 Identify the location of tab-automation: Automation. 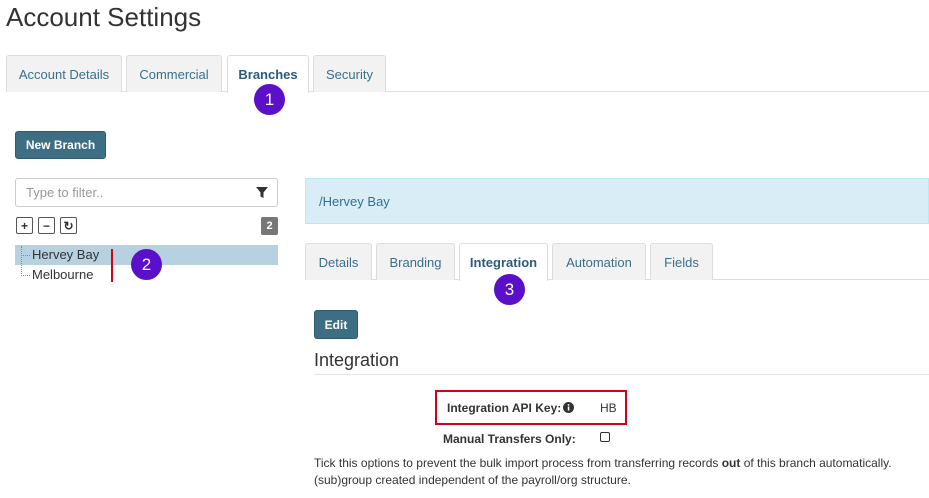
(599, 261).